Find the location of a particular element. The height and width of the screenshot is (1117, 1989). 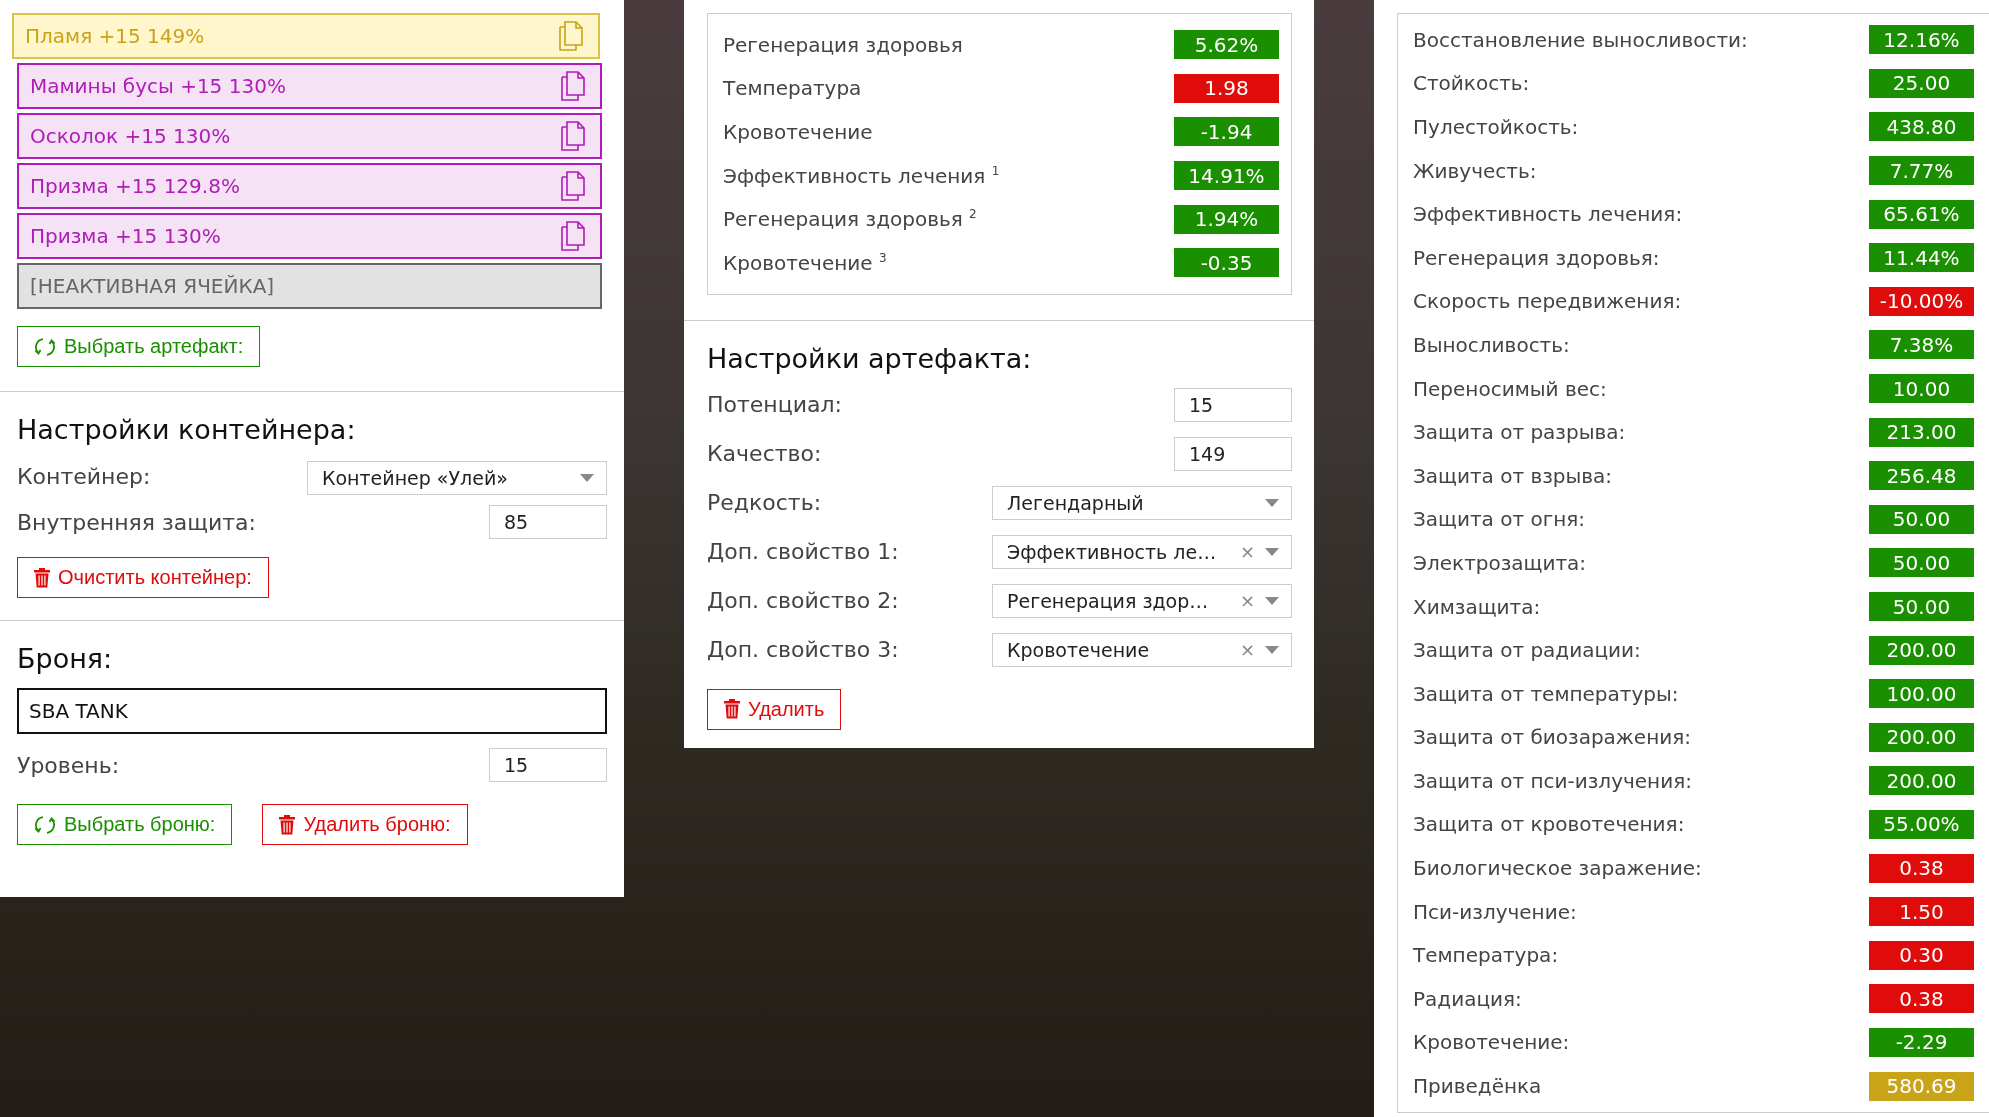

stat-value: 1.94% is located at coordinates (1226, 219).